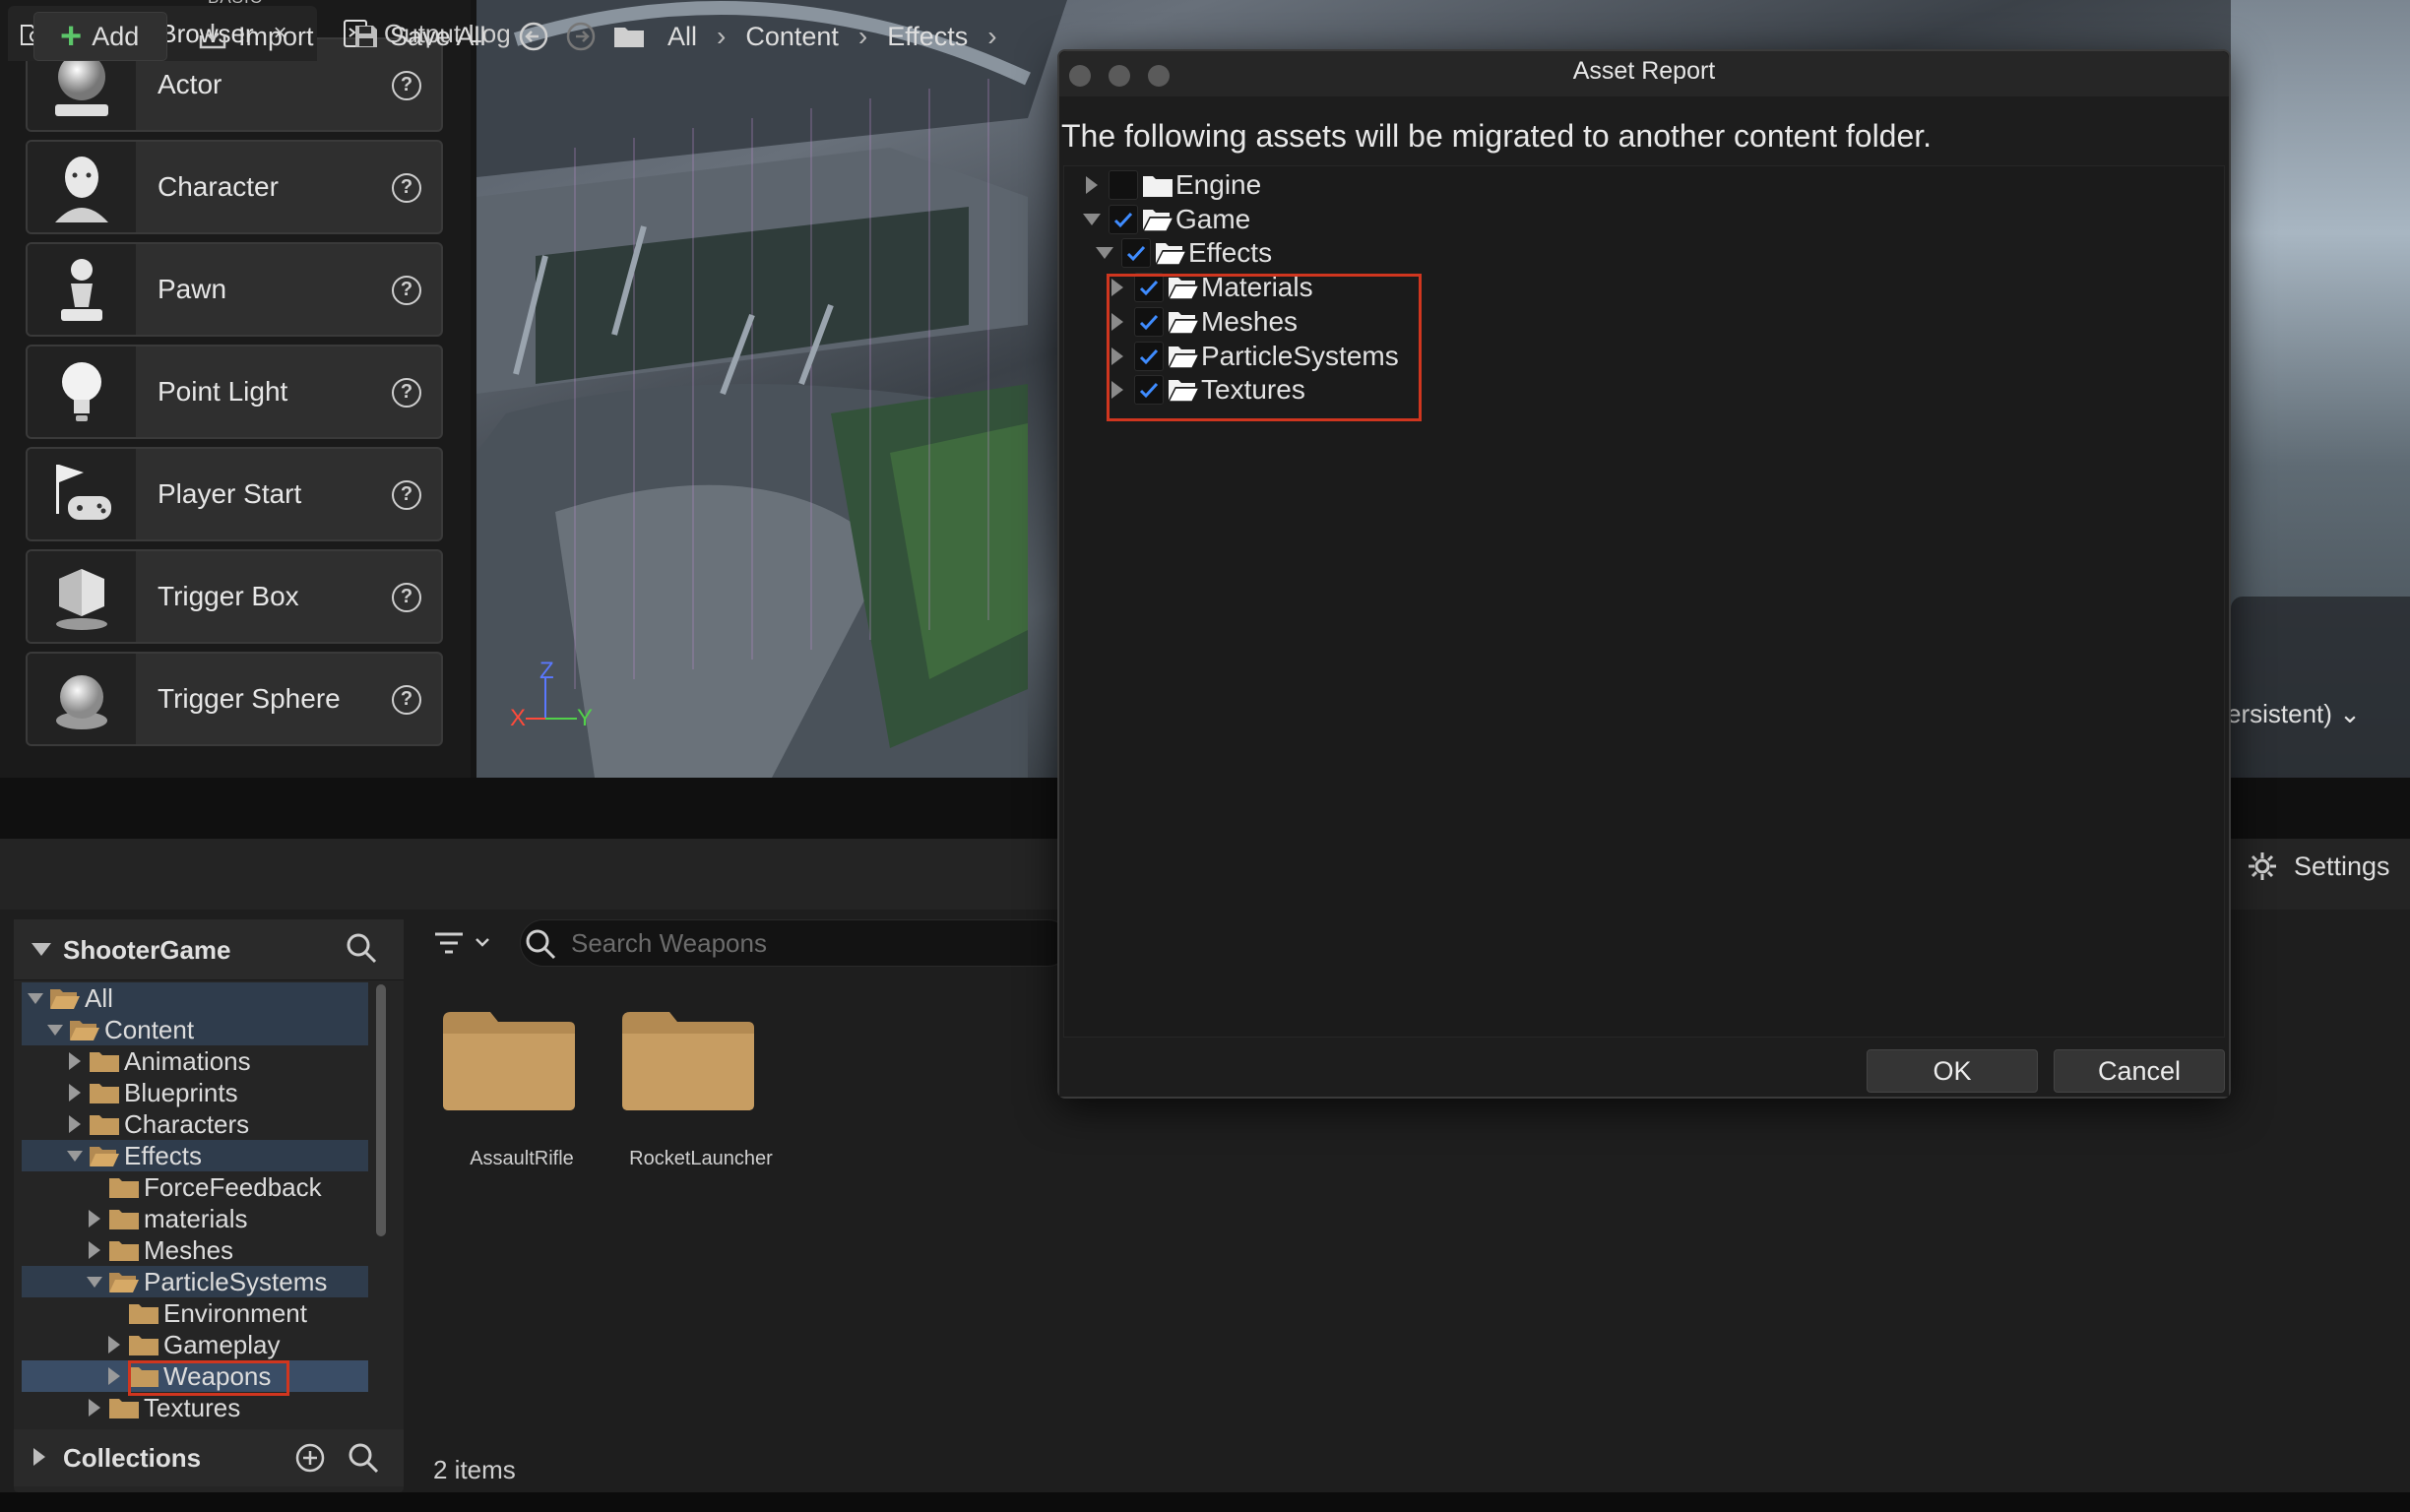 This screenshot has width=2410, height=1512. What do you see at coordinates (249, 698) in the screenshot?
I see `actor-item-label: Trigger Sphere` at bounding box center [249, 698].